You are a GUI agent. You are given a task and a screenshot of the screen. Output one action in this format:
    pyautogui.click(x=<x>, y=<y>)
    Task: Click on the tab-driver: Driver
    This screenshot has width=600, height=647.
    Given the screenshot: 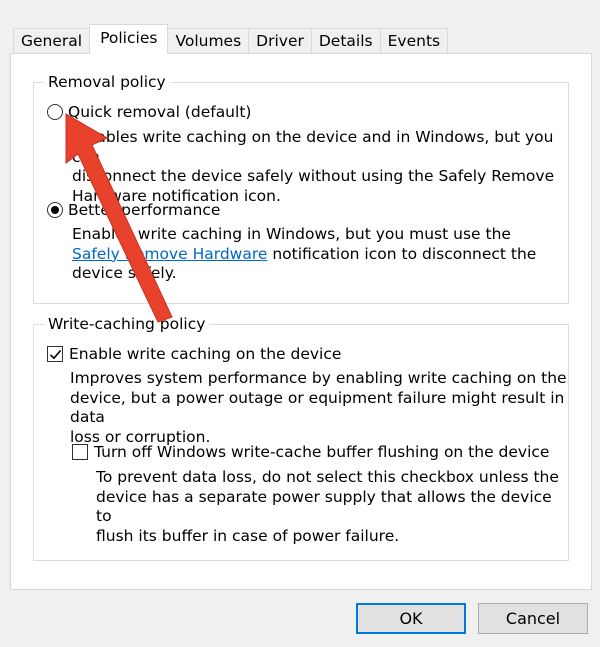 What is the action you would take?
    pyautogui.click(x=280, y=41)
    